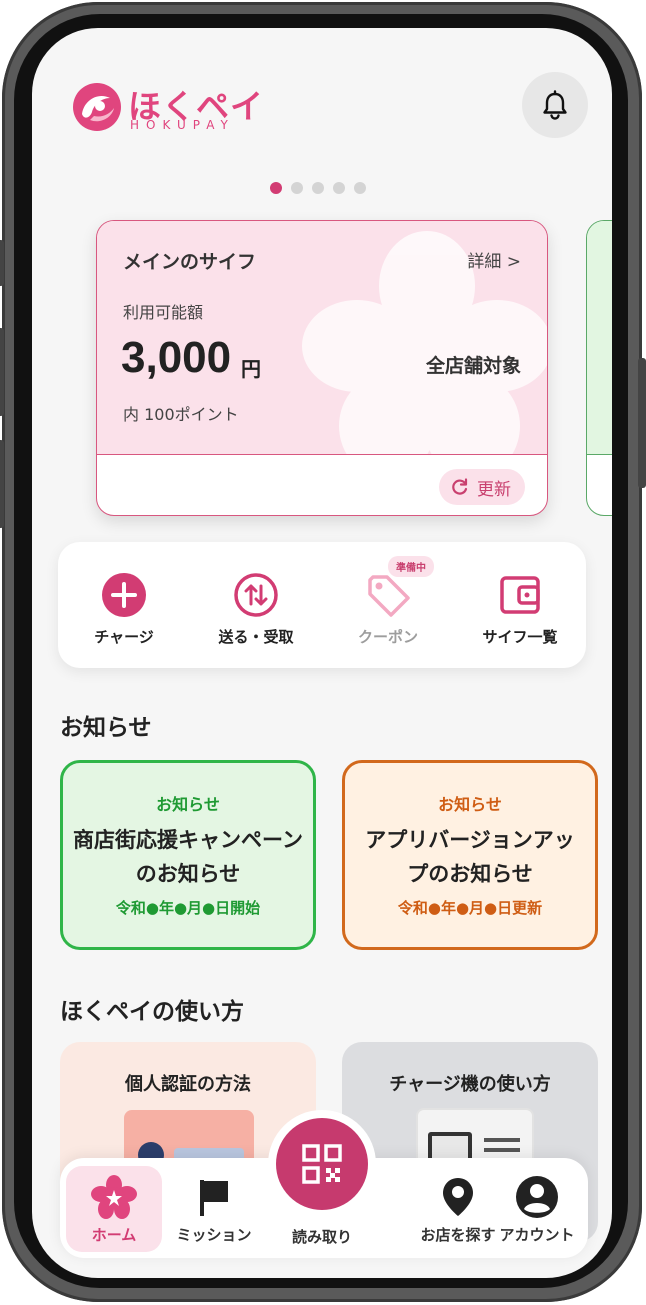 The width and height of the screenshot is (646, 1305). I want to click on refresh-icon, so click(460, 486).